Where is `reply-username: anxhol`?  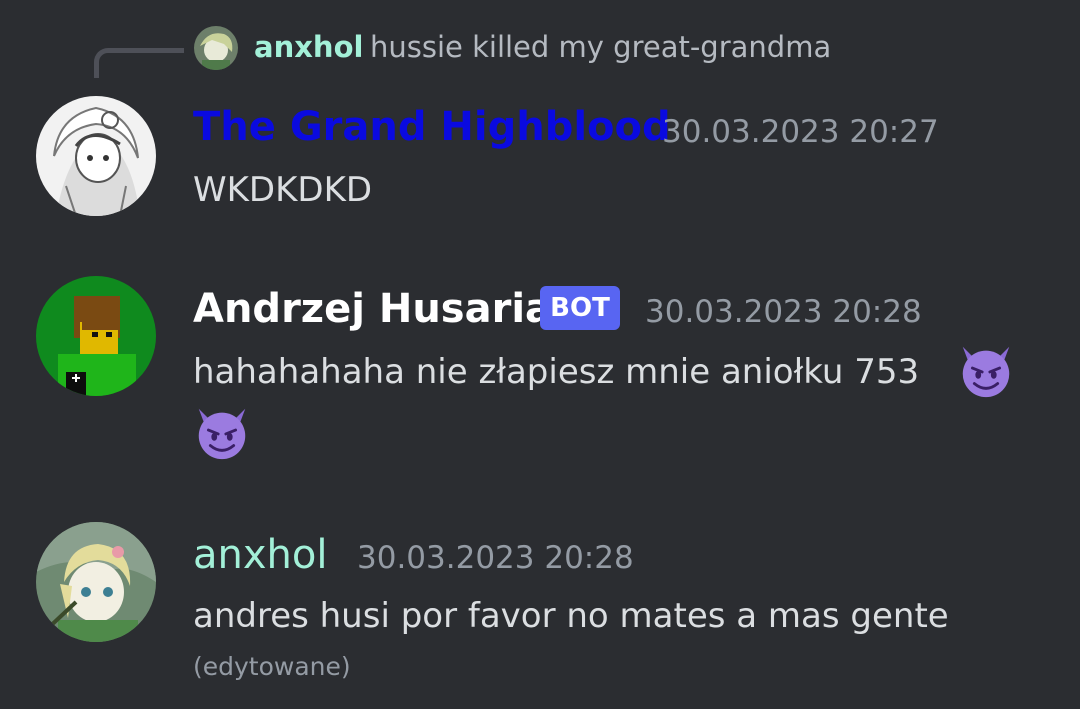
reply-username: anxhol is located at coordinates (308, 47).